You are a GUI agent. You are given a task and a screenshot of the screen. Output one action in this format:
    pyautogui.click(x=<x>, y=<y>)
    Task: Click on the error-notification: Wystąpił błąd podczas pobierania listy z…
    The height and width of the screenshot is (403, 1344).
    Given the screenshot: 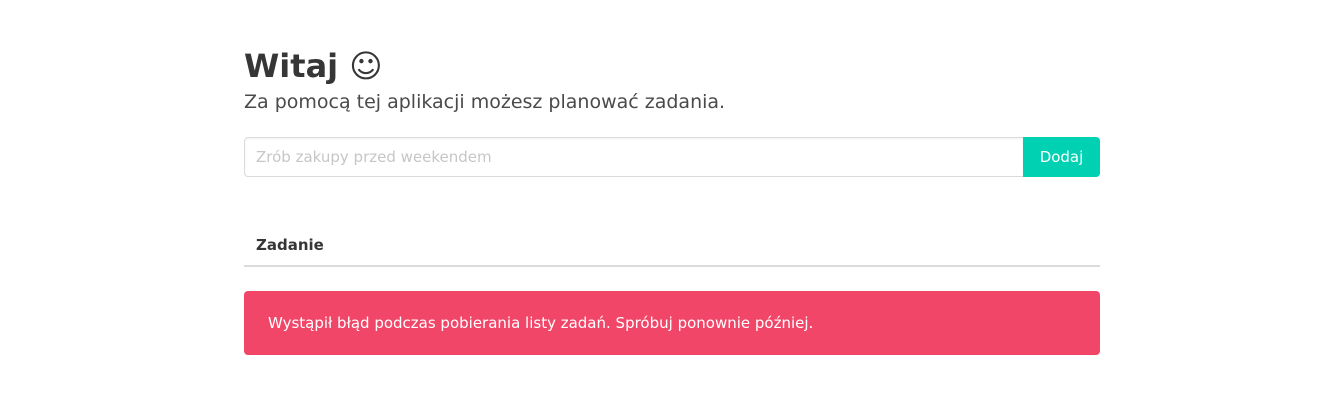 What is the action you would take?
    pyautogui.click(x=672, y=323)
    